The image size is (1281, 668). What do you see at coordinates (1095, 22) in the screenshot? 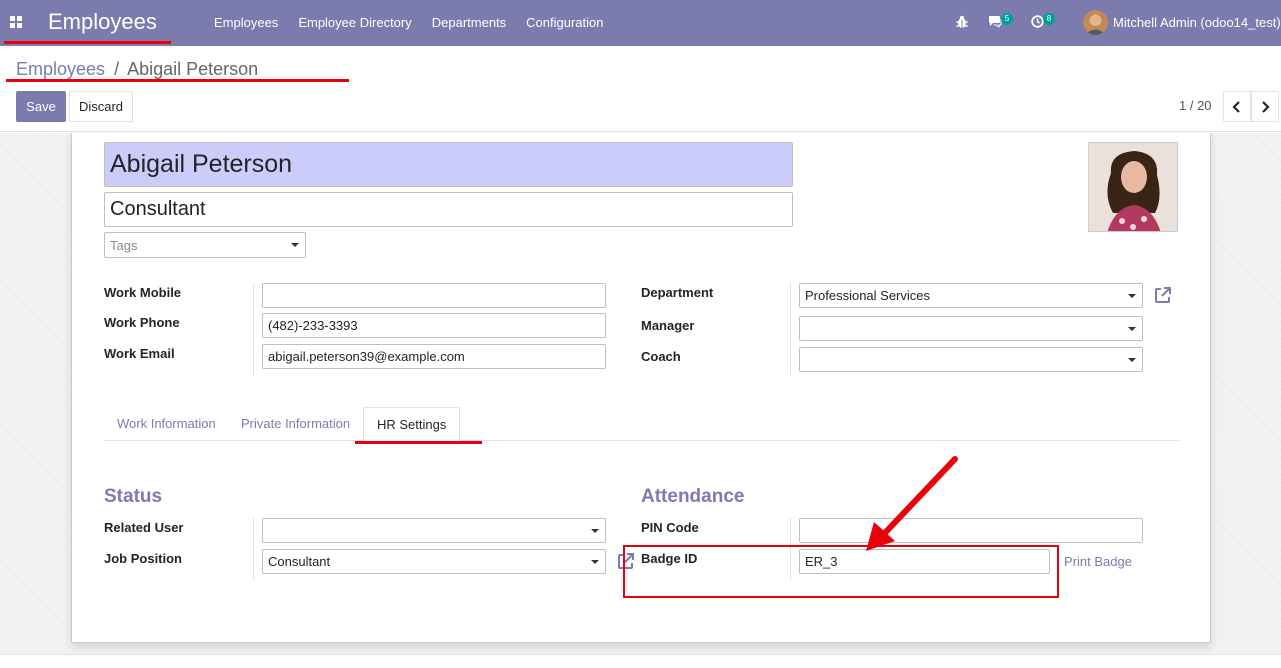
I see `user-avatar` at bounding box center [1095, 22].